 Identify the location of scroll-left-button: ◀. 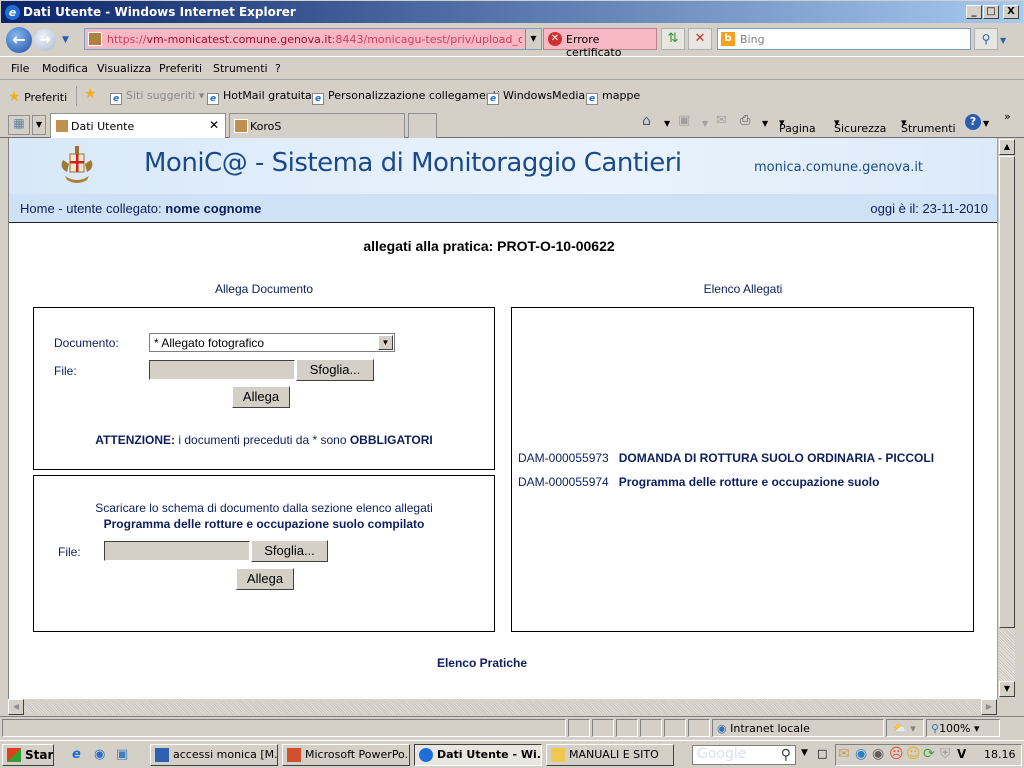
(16, 707).